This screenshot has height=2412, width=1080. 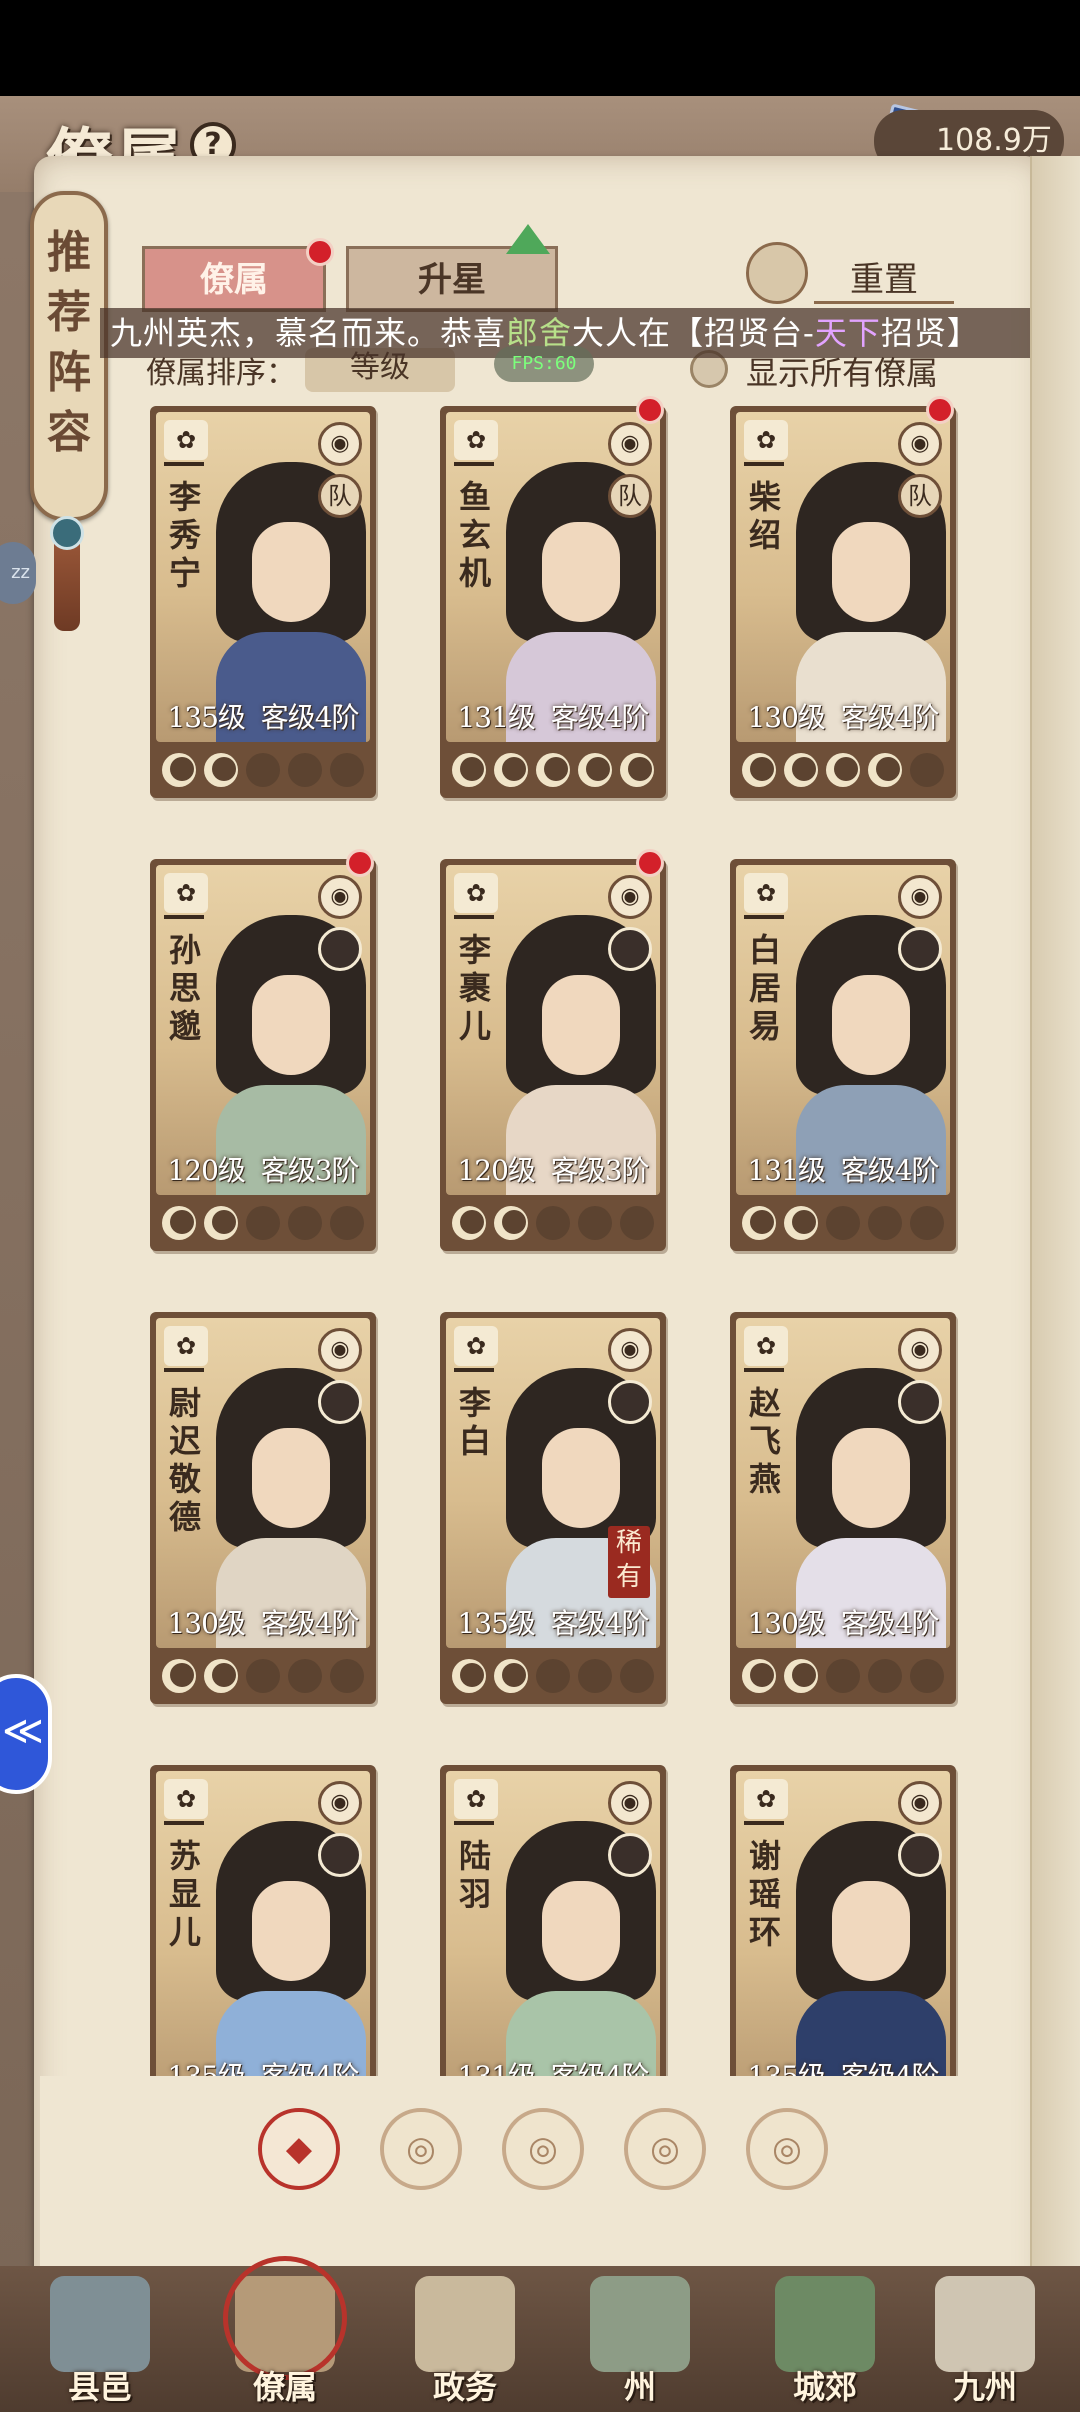 I want to click on filter-type-c-icon: ◎, so click(x=665, y=2149).